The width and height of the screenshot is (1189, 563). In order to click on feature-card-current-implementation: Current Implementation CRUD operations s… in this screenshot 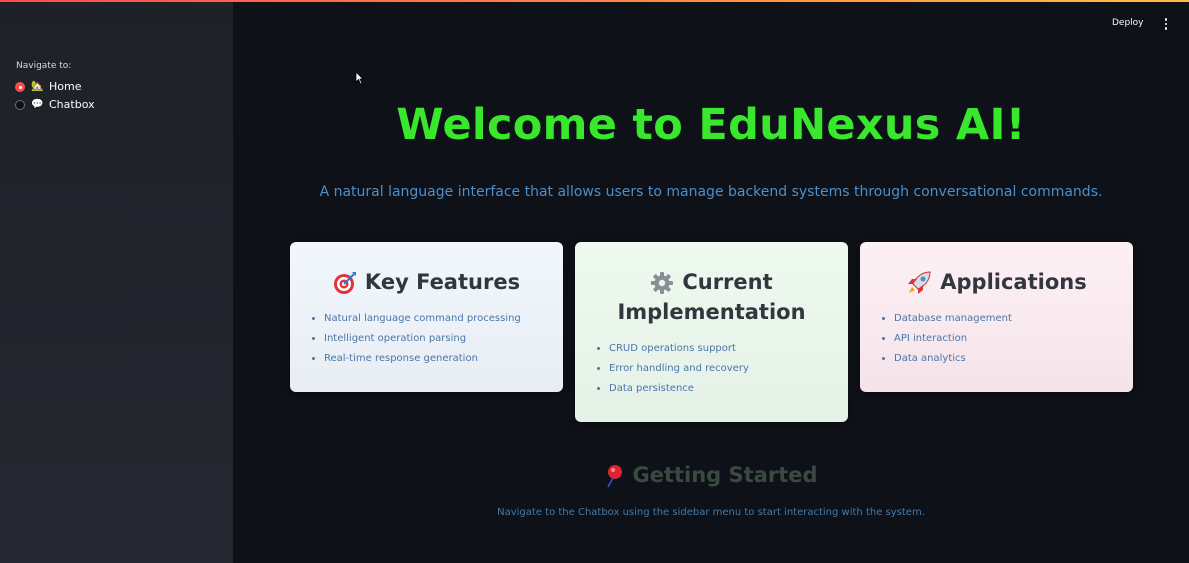, I will do `click(711, 332)`.